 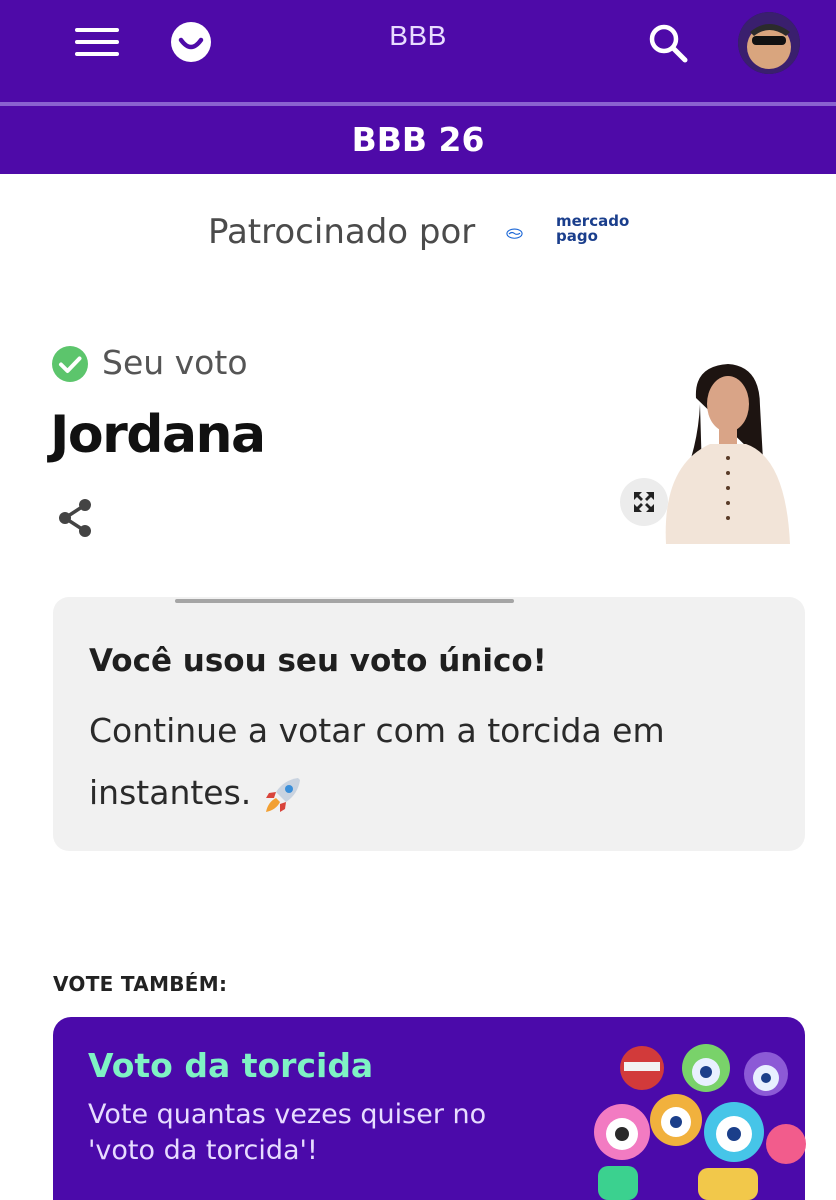 What do you see at coordinates (514, 233) in the screenshot?
I see `mercado-pago-logo` at bounding box center [514, 233].